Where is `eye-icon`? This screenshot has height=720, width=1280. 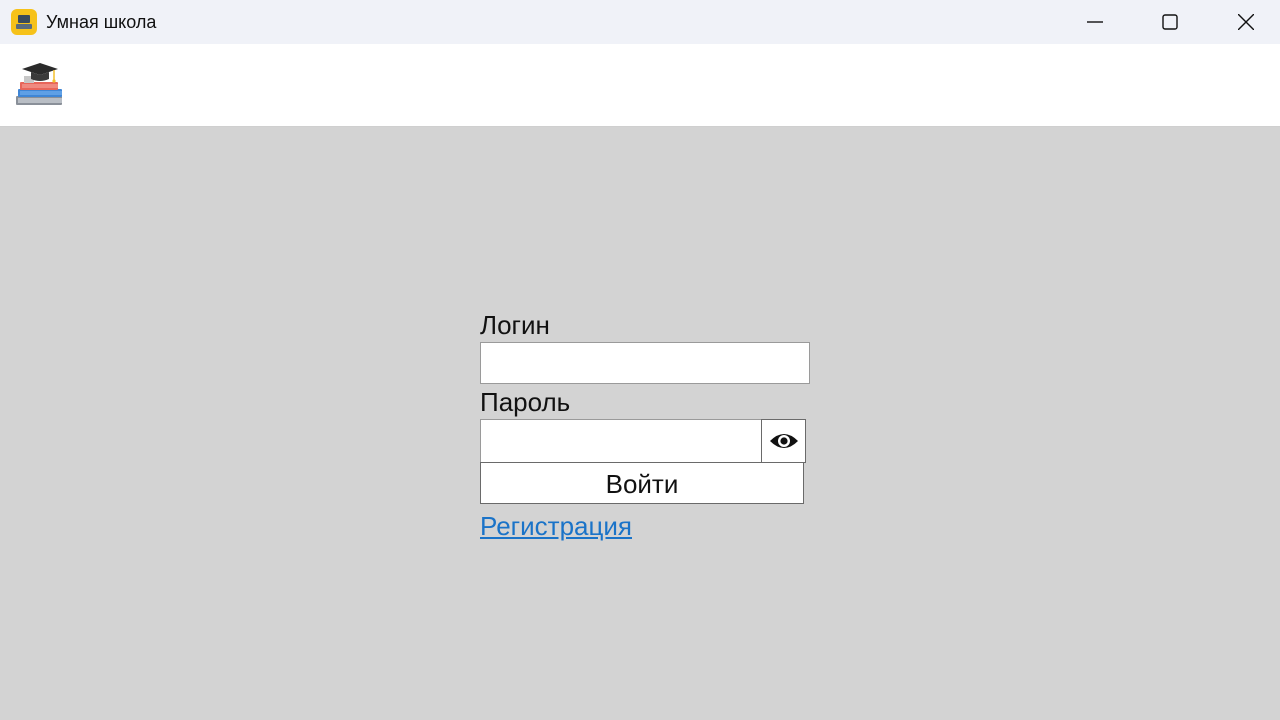
eye-icon is located at coordinates (784, 441).